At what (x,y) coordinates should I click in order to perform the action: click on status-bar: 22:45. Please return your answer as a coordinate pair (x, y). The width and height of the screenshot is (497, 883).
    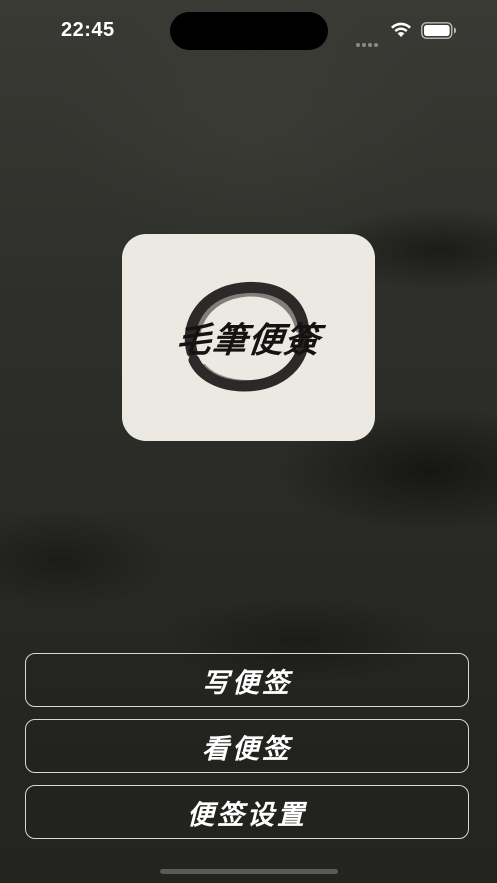
    Looking at the image, I should click on (248, 30).